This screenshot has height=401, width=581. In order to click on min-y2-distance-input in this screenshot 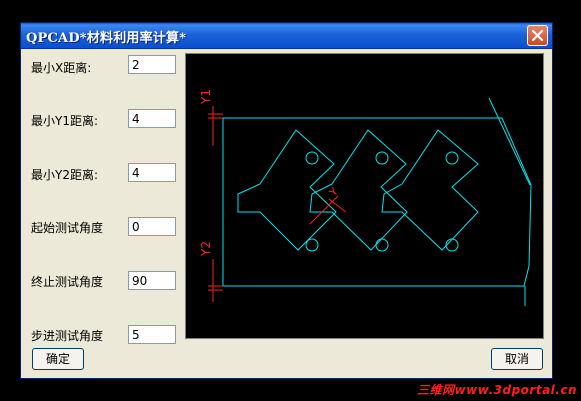, I will do `click(152, 172)`.